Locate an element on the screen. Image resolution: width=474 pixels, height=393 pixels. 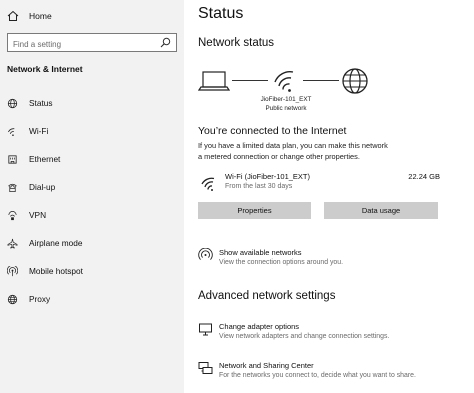
sidebar-item-ethernet: Ethernet is located at coordinates (92, 159).